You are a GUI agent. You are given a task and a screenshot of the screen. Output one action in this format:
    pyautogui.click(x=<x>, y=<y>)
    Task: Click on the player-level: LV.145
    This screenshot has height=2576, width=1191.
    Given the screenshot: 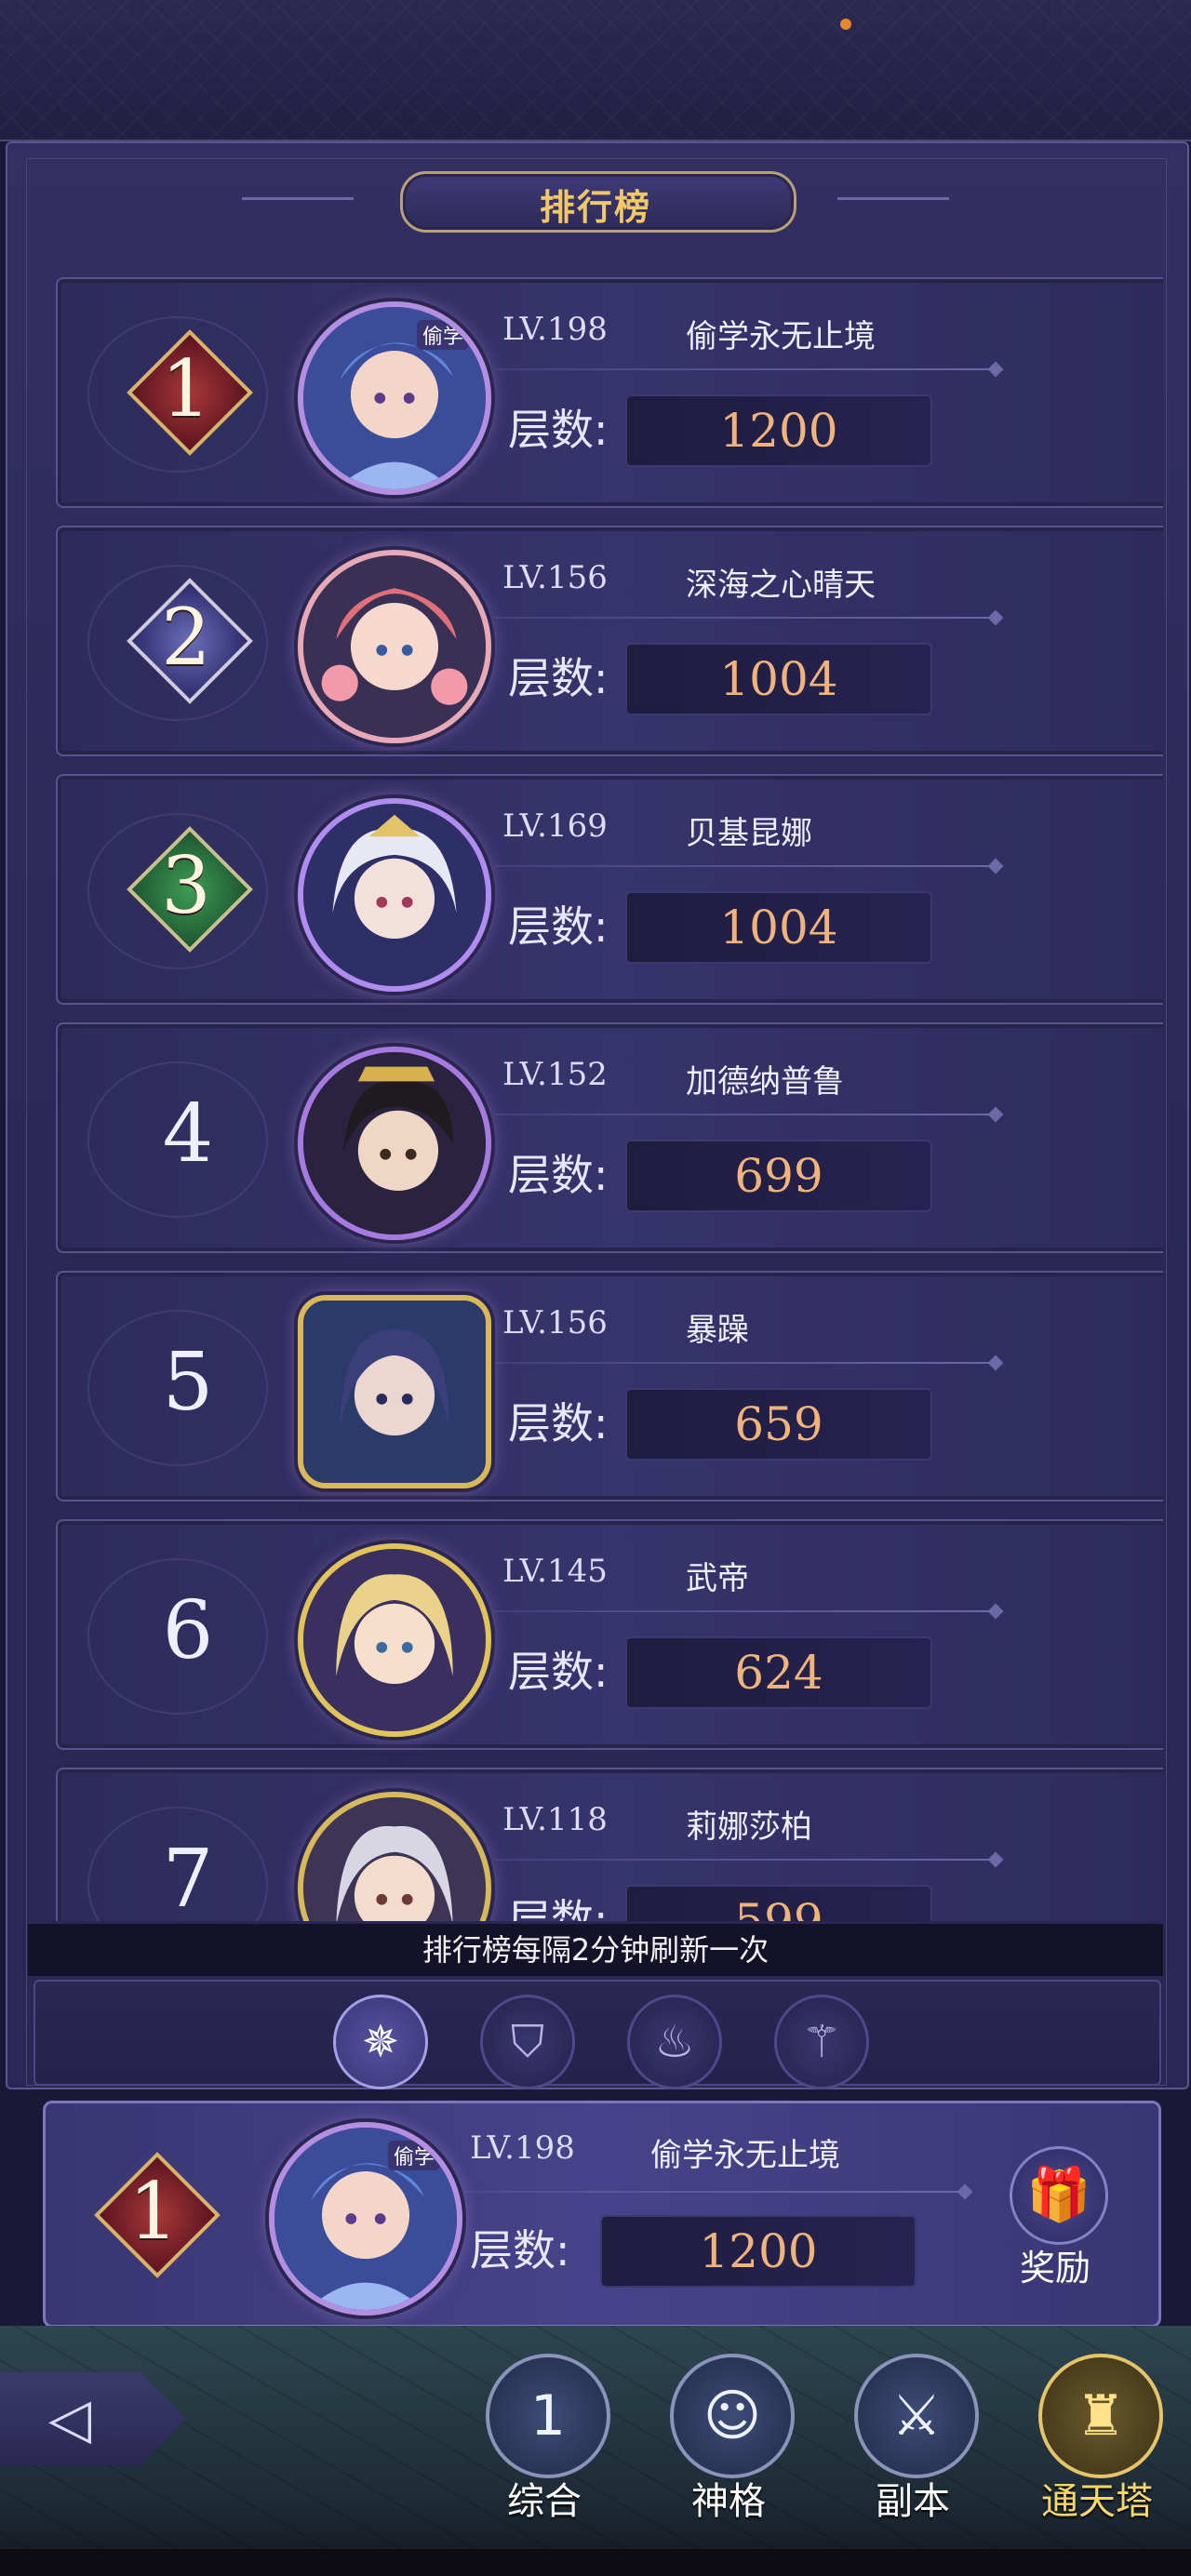 What is the action you would take?
    pyautogui.click(x=555, y=1571)
    